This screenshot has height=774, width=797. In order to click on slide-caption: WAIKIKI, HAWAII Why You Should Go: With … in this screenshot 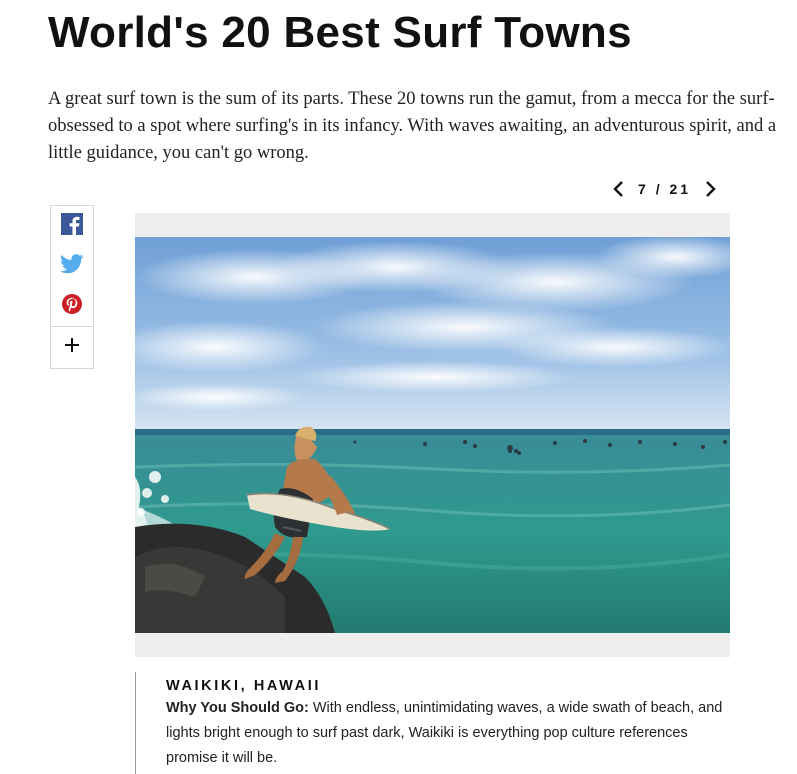, I will do `click(435, 723)`.